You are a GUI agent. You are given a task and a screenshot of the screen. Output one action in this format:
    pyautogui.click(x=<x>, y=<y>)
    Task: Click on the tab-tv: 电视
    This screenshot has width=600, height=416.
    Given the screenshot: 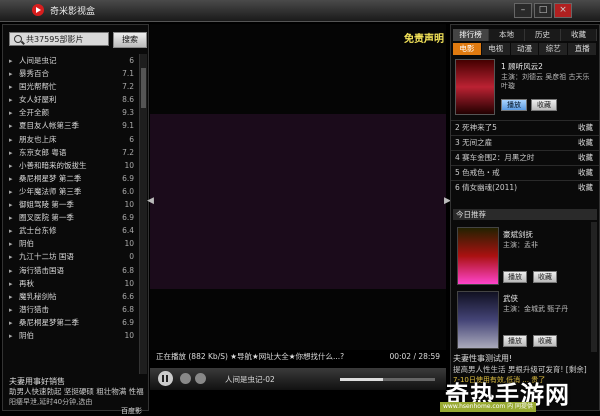 What is the action you would take?
    pyautogui.click(x=495, y=49)
    